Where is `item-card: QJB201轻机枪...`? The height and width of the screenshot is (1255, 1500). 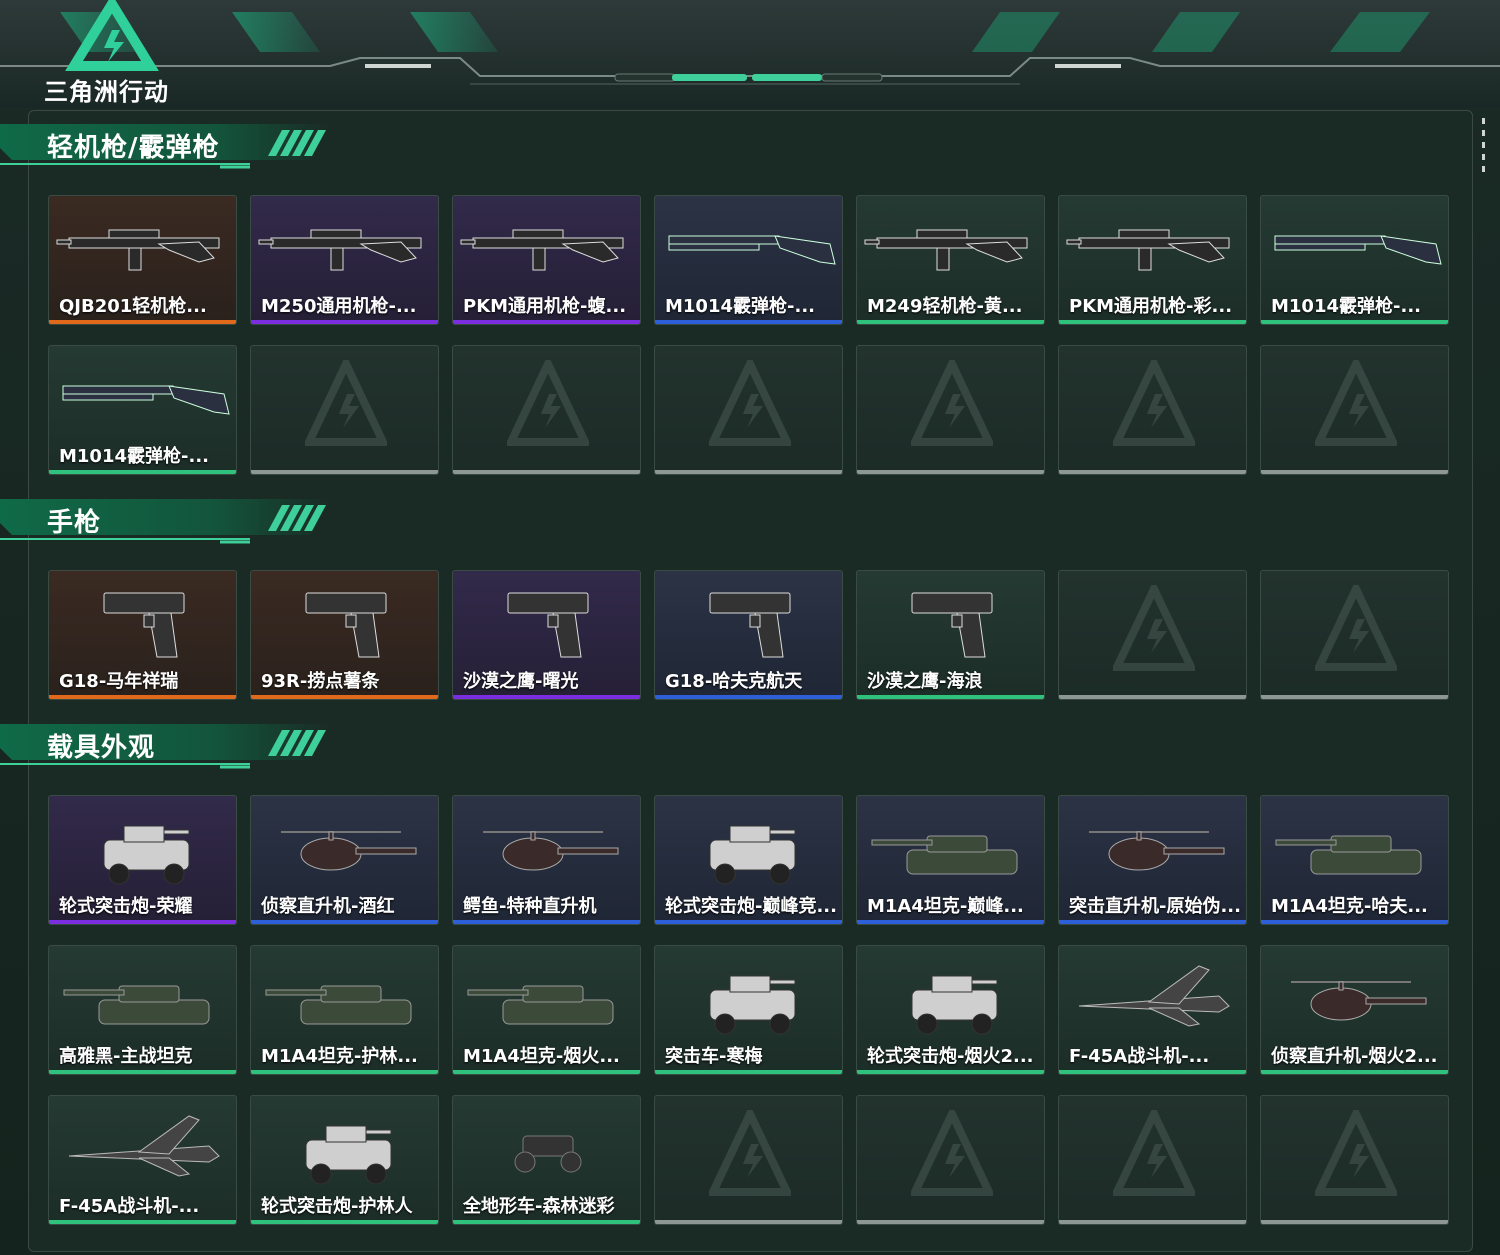
item-card: QJB201轻机枪... is located at coordinates (142, 260).